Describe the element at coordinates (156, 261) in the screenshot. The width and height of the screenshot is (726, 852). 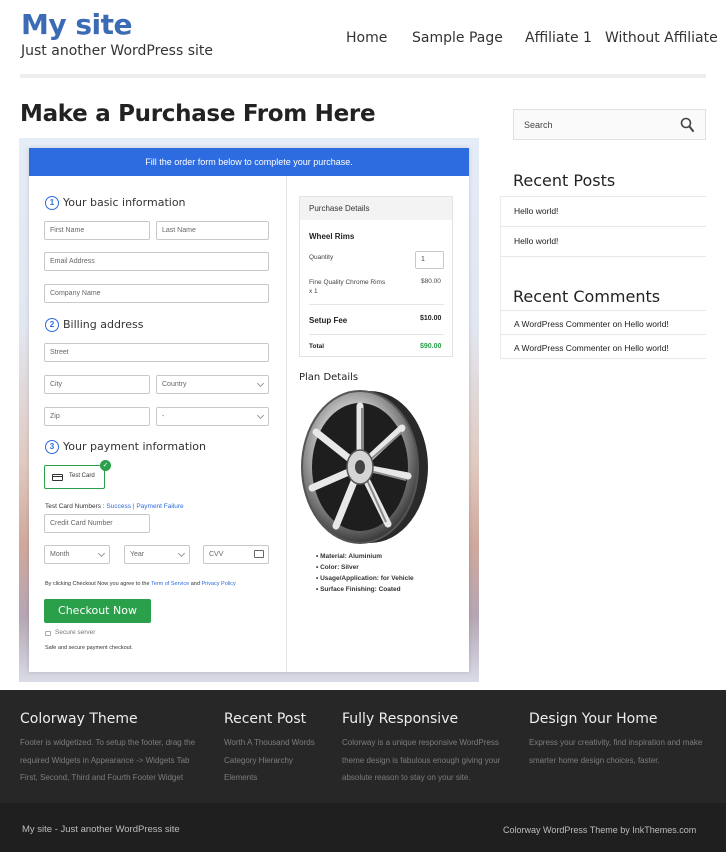
I see `email-input: Email Address` at that location.